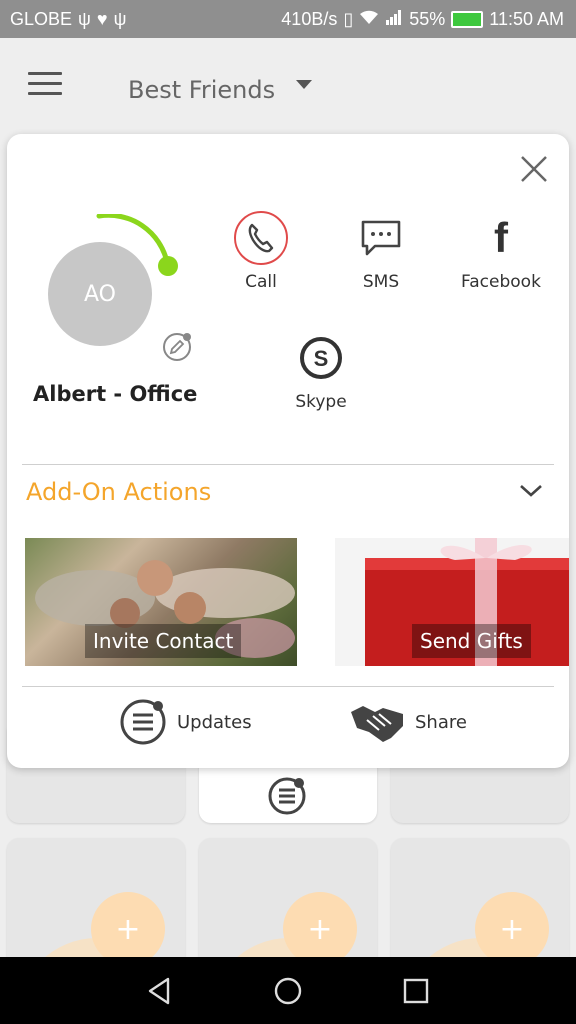 This screenshot has width=576, height=1024. Describe the element at coordinates (501, 237) in the screenshot. I see `facebook-icon: f` at that location.